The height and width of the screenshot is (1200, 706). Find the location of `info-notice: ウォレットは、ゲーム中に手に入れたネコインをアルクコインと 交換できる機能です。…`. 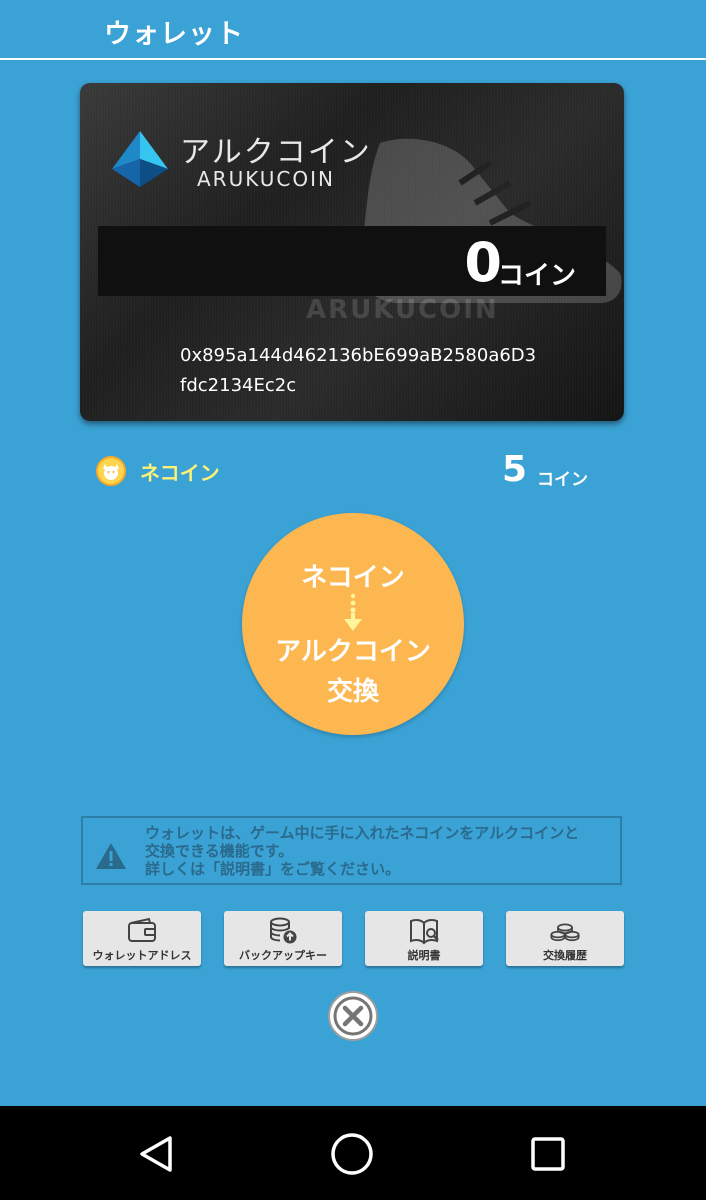

info-notice: ウォレットは、ゲーム中に手に入れたネコインをアルクコインと 交換できる機能です。… is located at coordinates (351, 850).